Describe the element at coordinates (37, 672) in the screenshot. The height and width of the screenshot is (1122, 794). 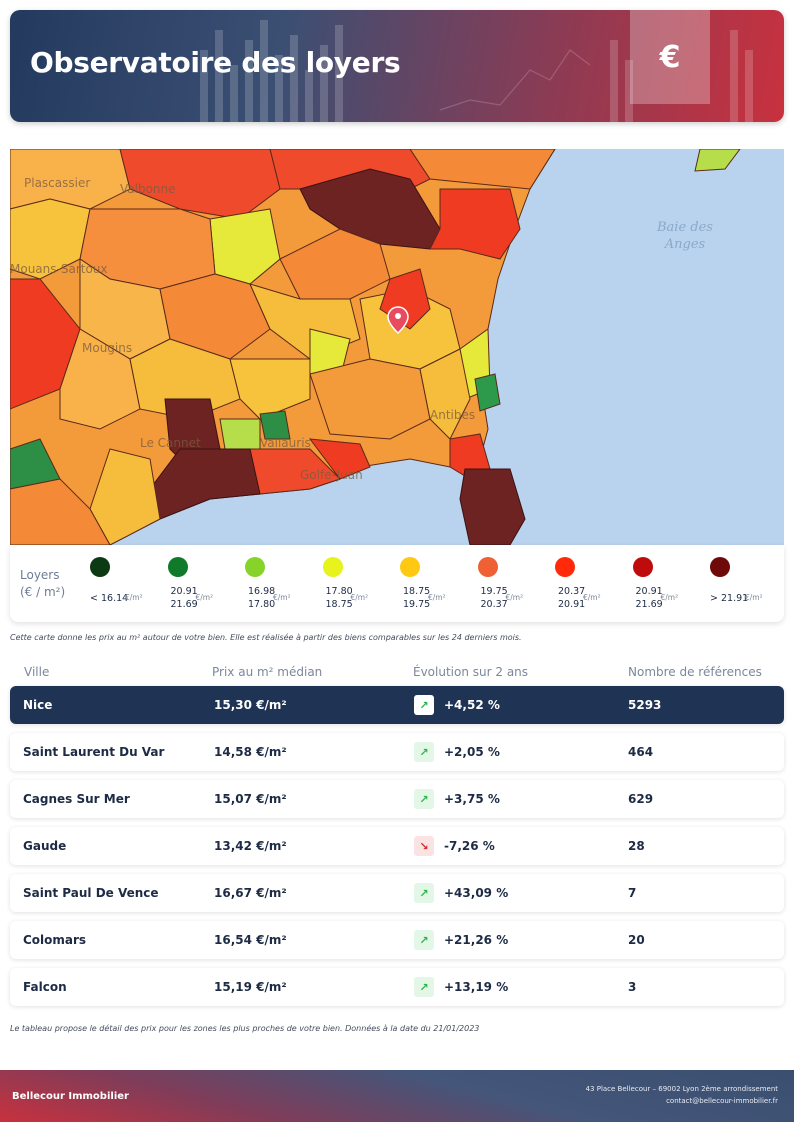
I see `column-header-ville: Ville` at that location.